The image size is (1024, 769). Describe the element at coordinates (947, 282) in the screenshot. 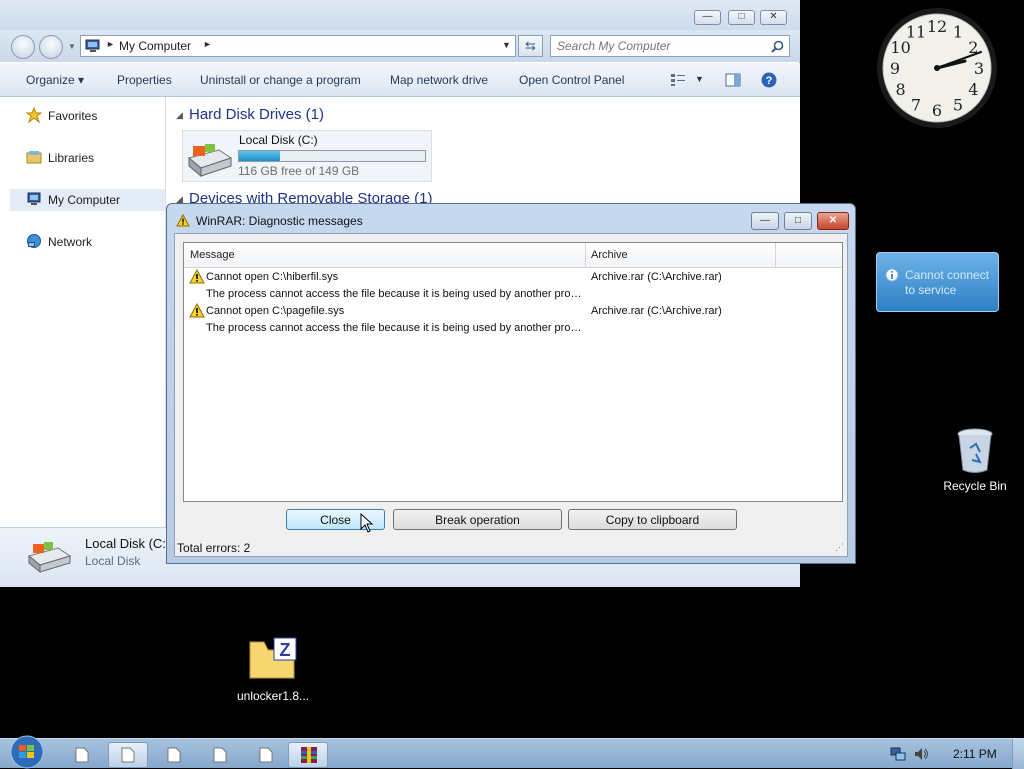

I see `notification-text: Cannot connect to service` at that location.